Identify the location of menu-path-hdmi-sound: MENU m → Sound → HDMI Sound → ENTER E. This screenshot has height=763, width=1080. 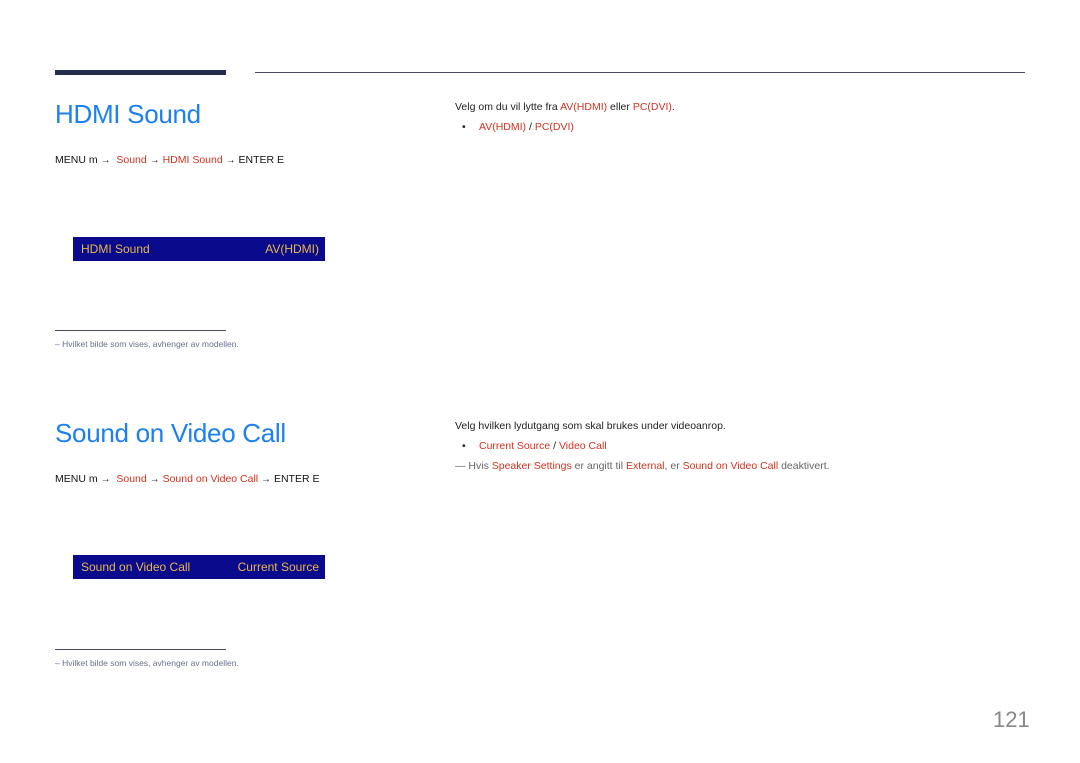
(169, 160).